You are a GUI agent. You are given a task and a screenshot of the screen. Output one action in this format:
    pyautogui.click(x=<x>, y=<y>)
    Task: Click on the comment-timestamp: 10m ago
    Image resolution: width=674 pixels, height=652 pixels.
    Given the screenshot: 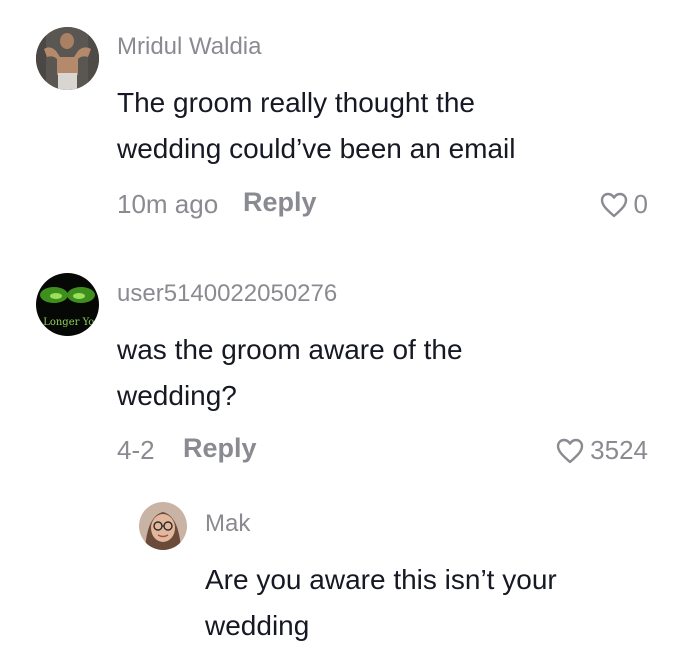 What is the action you would take?
    pyautogui.click(x=168, y=204)
    